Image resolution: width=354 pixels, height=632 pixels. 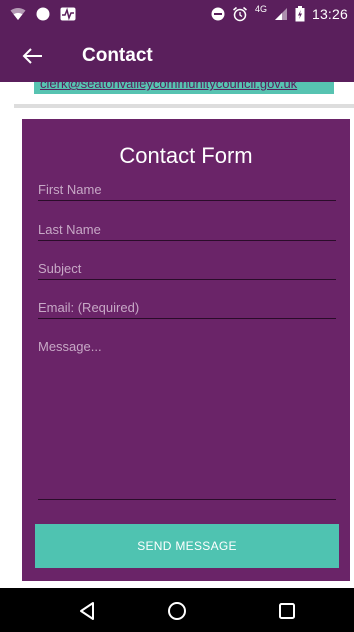 I want to click on form-title: Contact Form, so click(x=186, y=155).